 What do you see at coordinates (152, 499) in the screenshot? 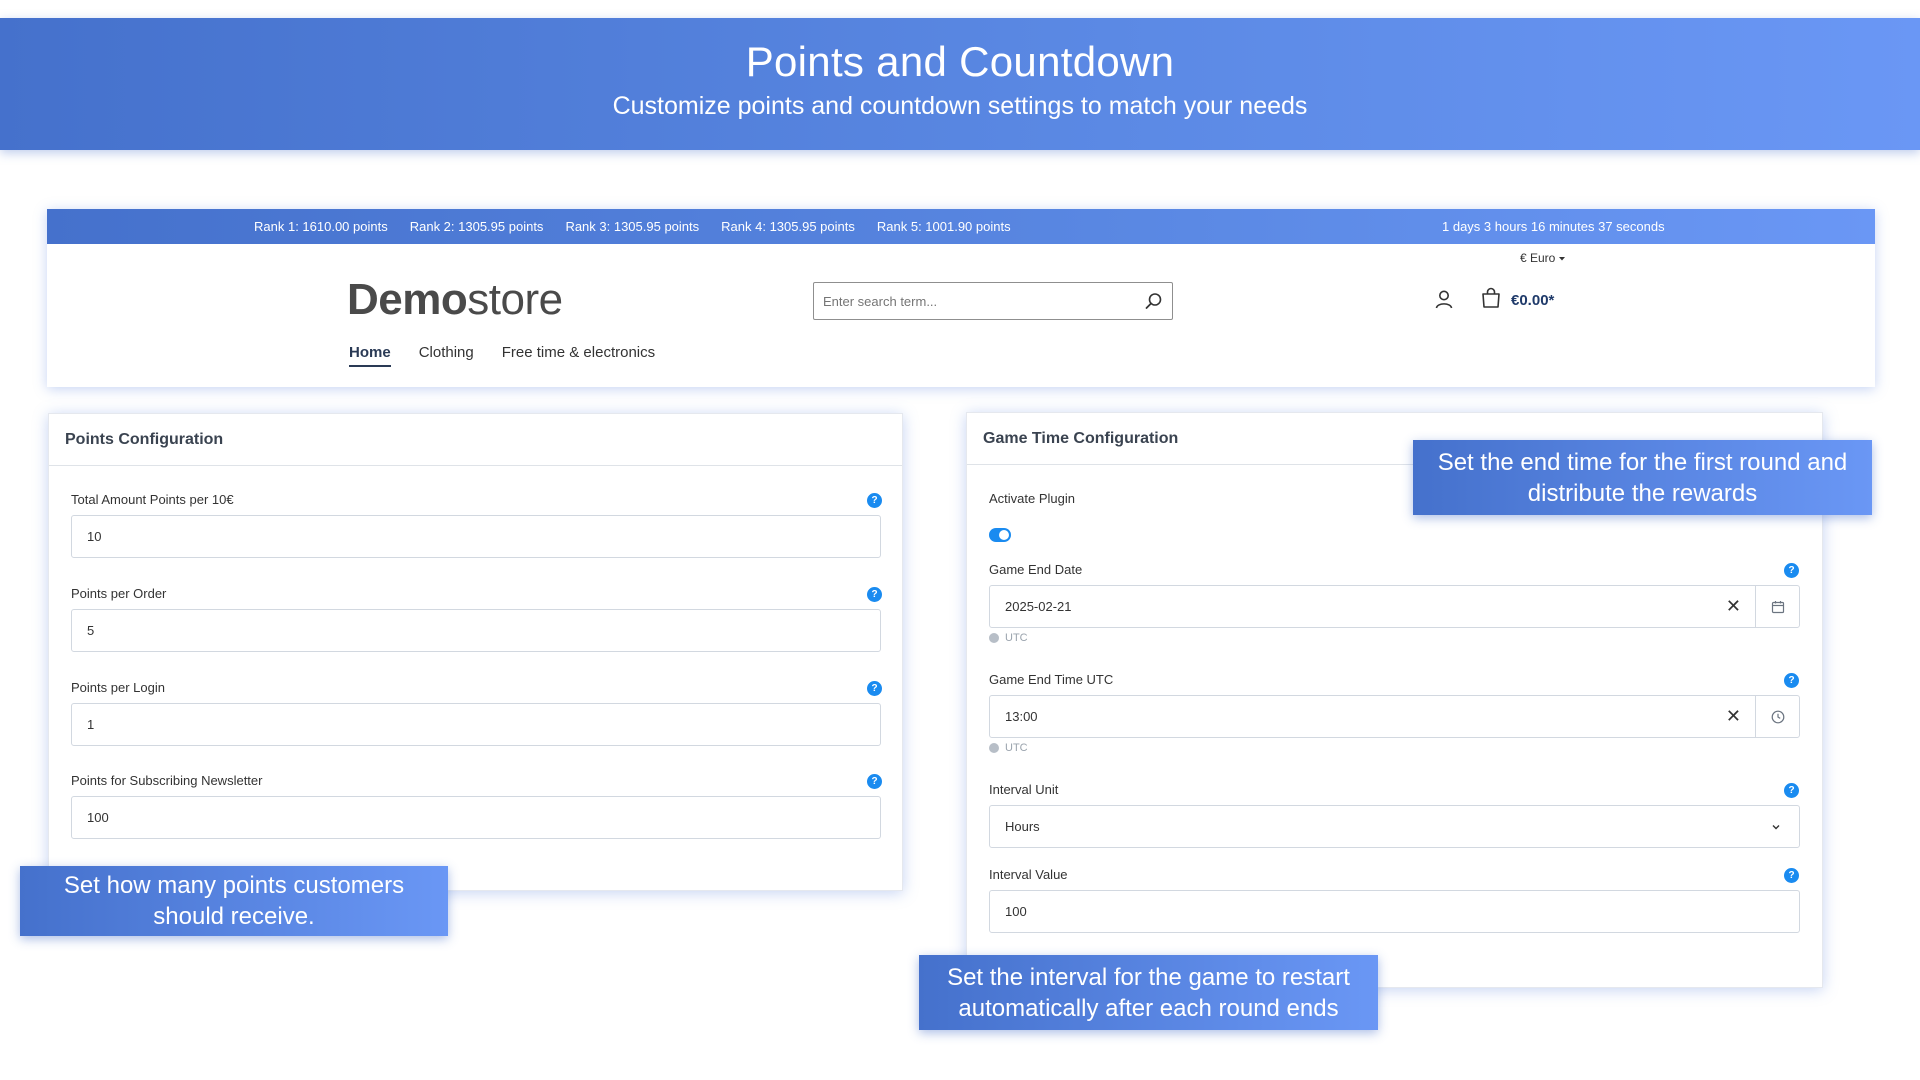
I see `field-label: Total Amount Points per 10€` at bounding box center [152, 499].